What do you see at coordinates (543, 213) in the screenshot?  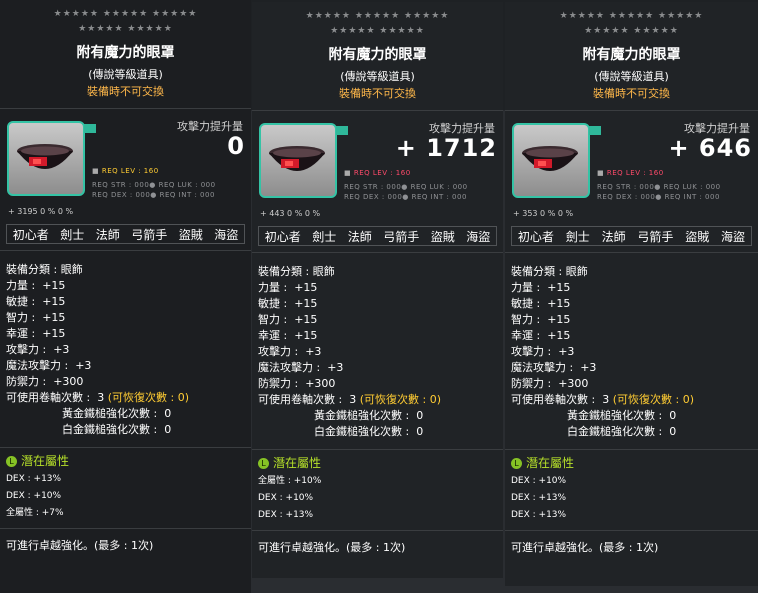 I see `combat-power-row: + 353 0 % 0 %` at bounding box center [543, 213].